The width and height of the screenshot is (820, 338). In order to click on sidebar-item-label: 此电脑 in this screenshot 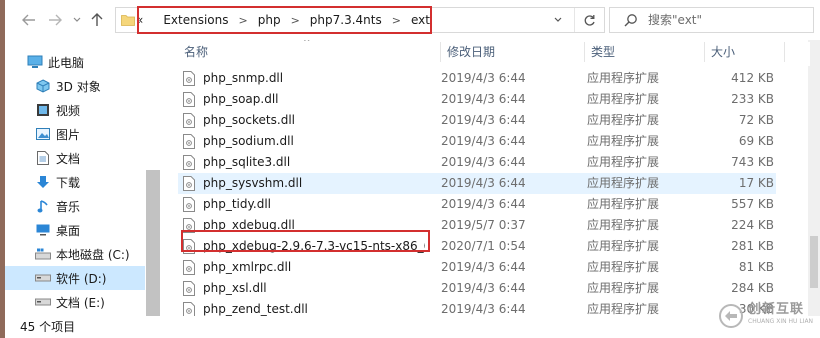, I will do `click(66, 62)`.